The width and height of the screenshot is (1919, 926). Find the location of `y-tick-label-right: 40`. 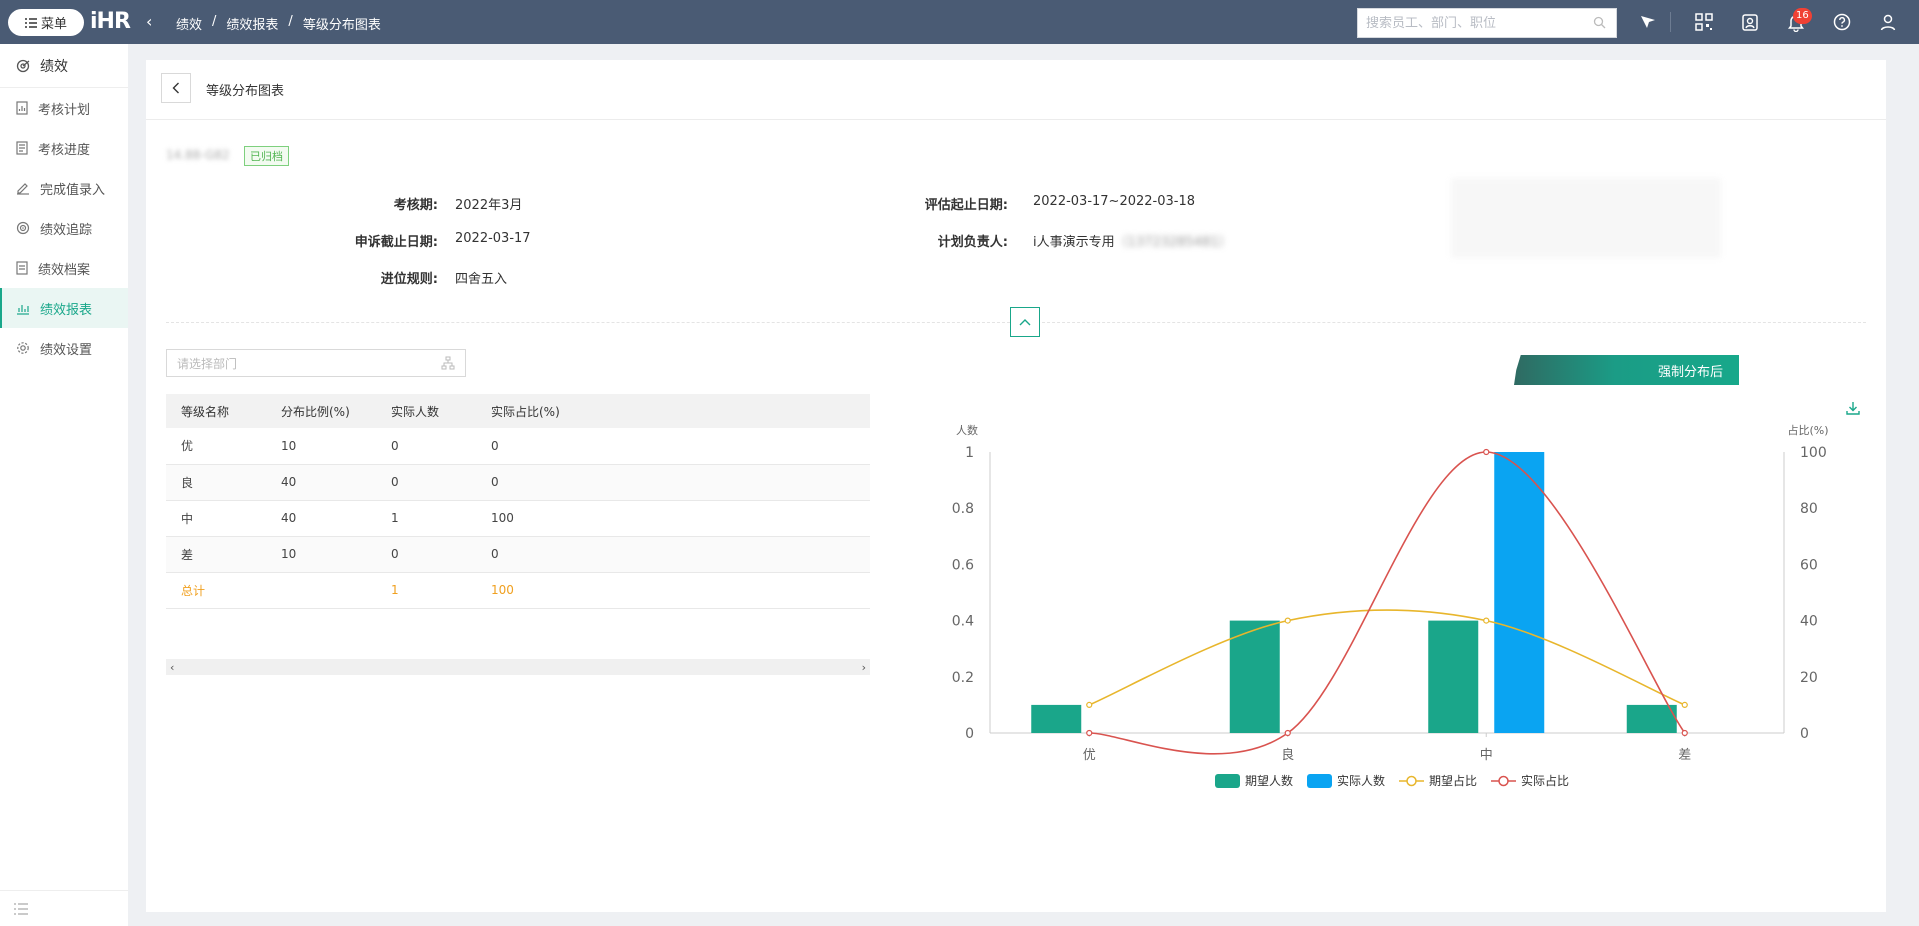

y-tick-label-right: 40 is located at coordinates (1809, 622).